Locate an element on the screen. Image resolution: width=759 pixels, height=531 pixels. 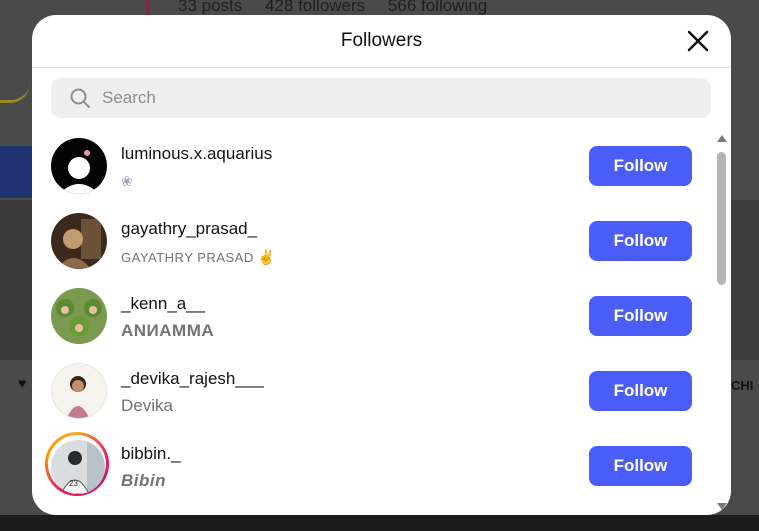
posts-count: 33 posts is located at coordinates (210, 7).